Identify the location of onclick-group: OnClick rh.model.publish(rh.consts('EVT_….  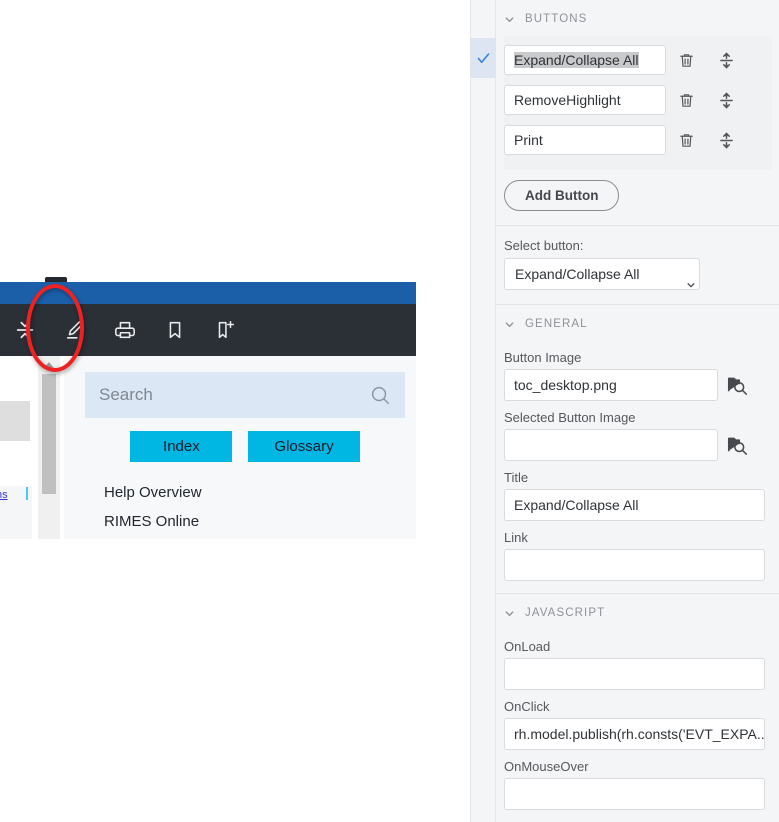
(638, 724).